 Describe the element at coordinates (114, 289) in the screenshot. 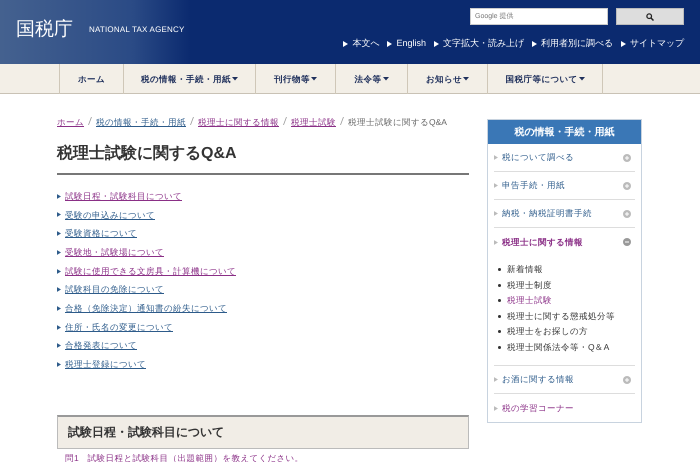

I see `anchor-link: 試験科目の免除について` at that location.